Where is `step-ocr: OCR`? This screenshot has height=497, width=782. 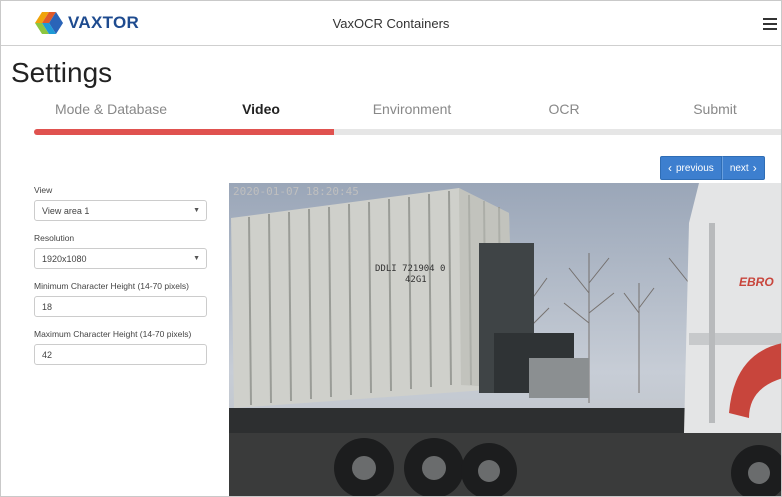 step-ocr: OCR is located at coordinates (563, 109).